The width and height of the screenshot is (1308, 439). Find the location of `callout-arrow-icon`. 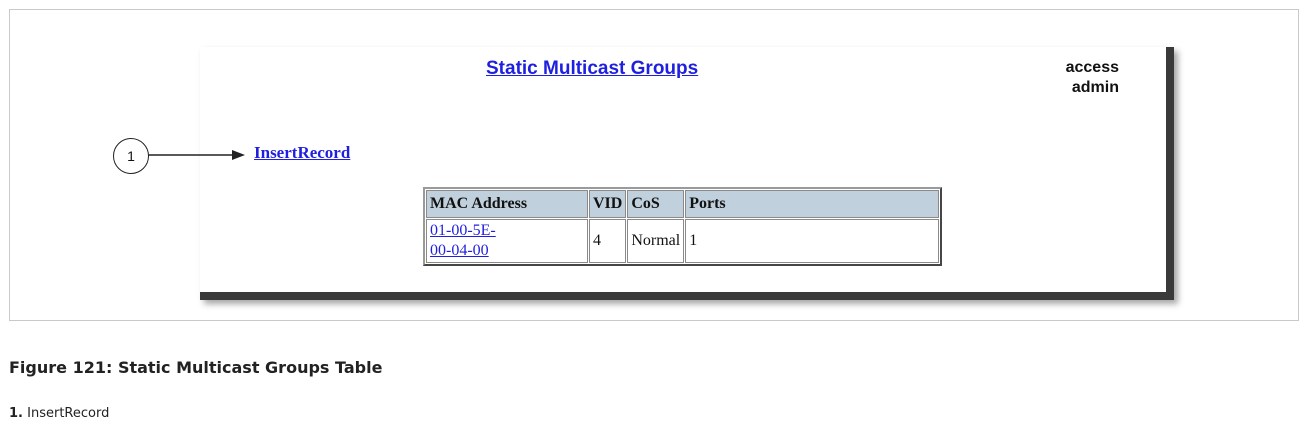

callout-arrow-icon is located at coordinates (196, 155).